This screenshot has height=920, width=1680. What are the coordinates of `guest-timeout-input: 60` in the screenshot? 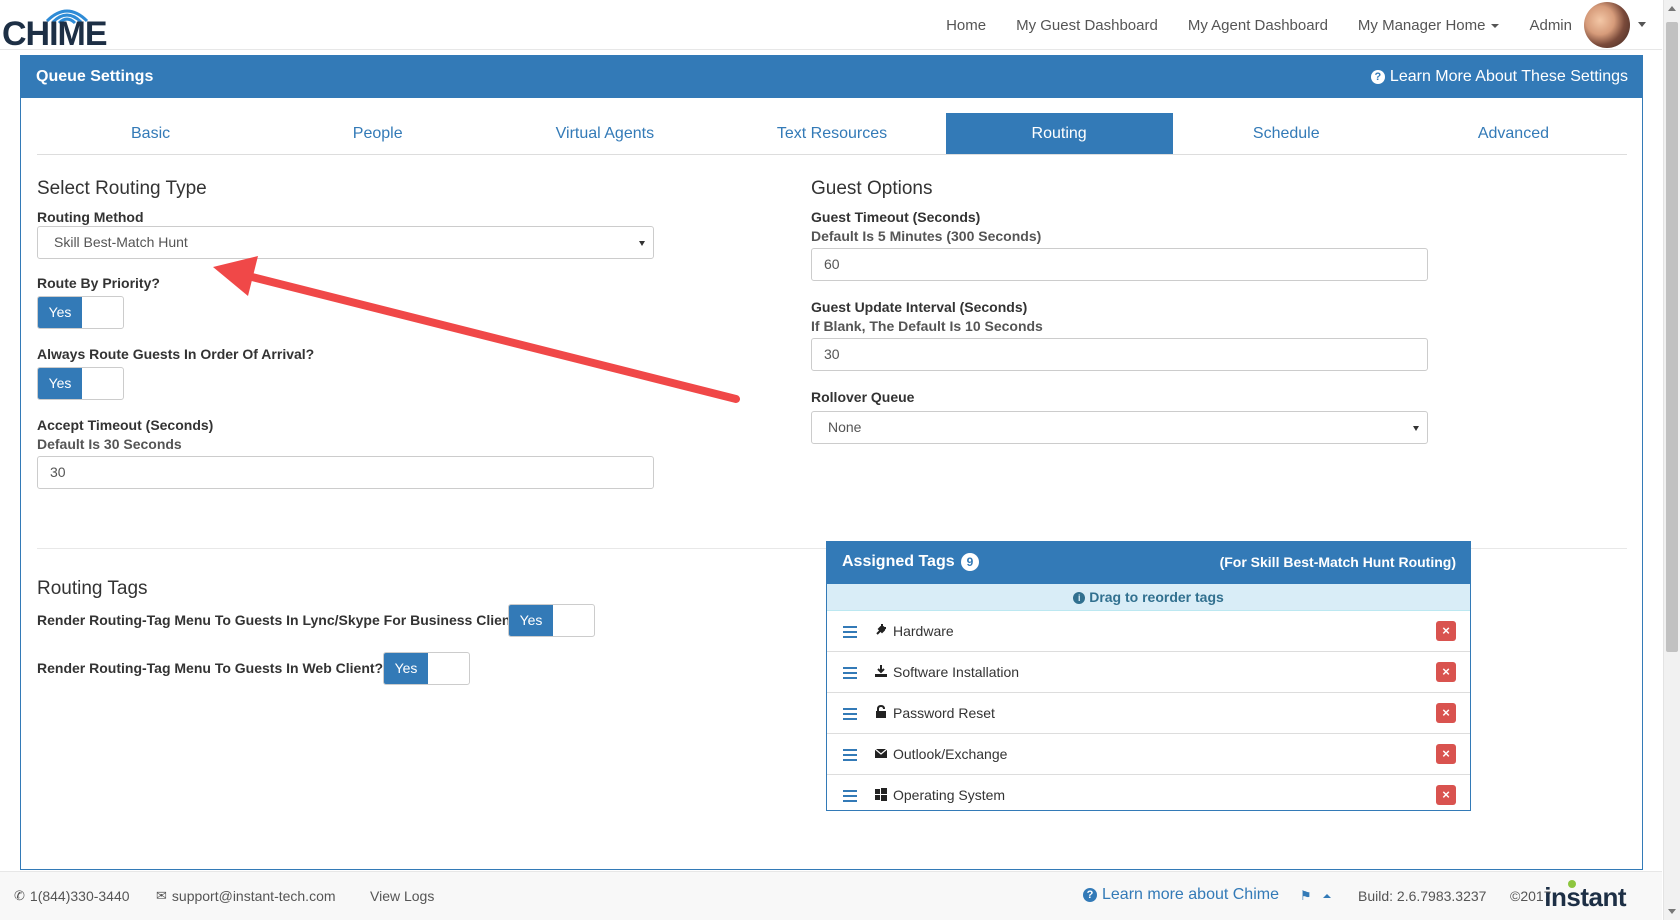 It's located at (1119, 264).